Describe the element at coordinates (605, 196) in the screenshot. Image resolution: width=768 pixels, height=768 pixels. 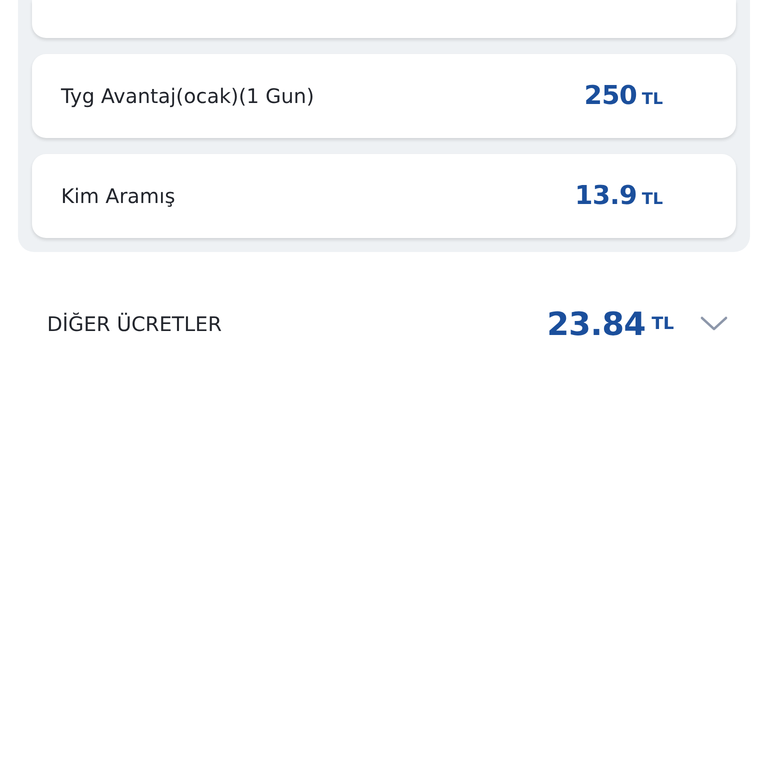
I see `item-amount: 13.9` at that location.